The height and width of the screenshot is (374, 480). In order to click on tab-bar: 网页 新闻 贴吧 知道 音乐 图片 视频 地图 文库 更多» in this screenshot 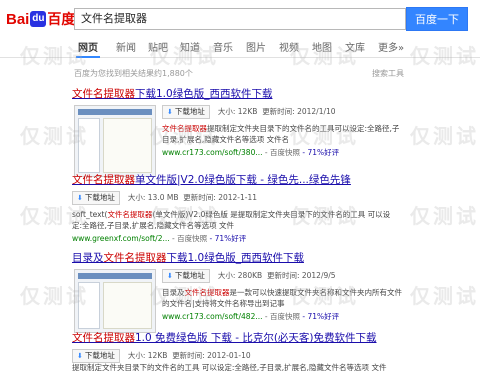, I will do `click(240, 47)`.